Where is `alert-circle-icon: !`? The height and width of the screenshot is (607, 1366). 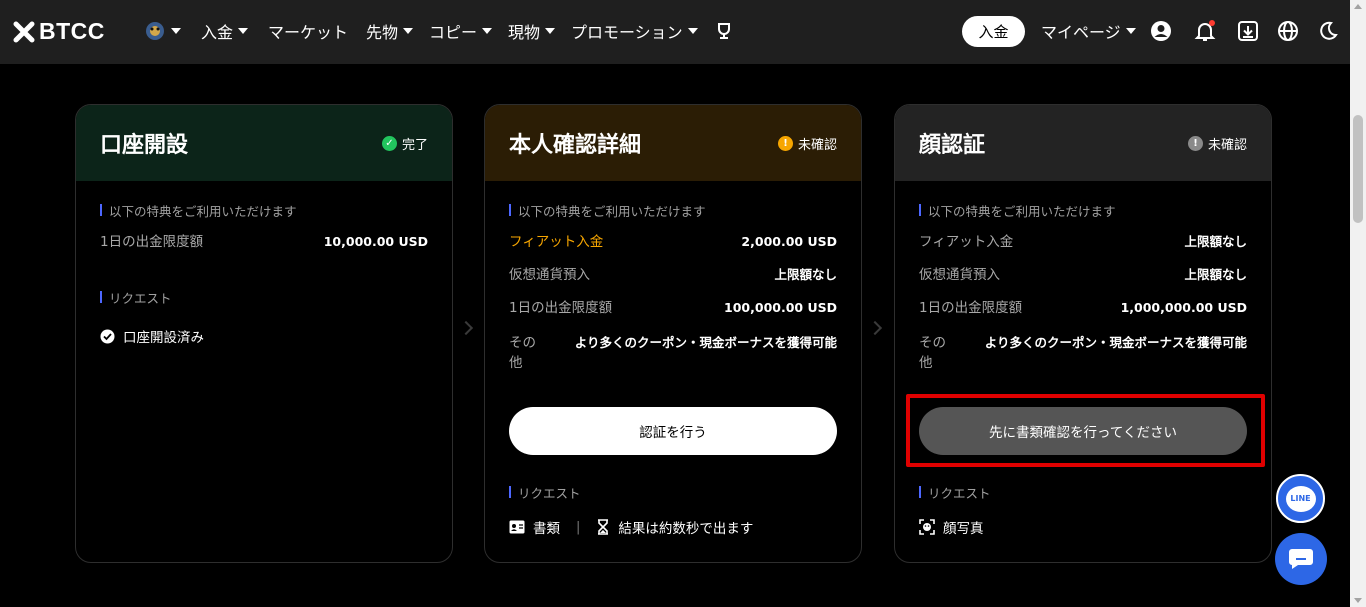 alert-circle-icon: ! is located at coordinates (1195, 143).